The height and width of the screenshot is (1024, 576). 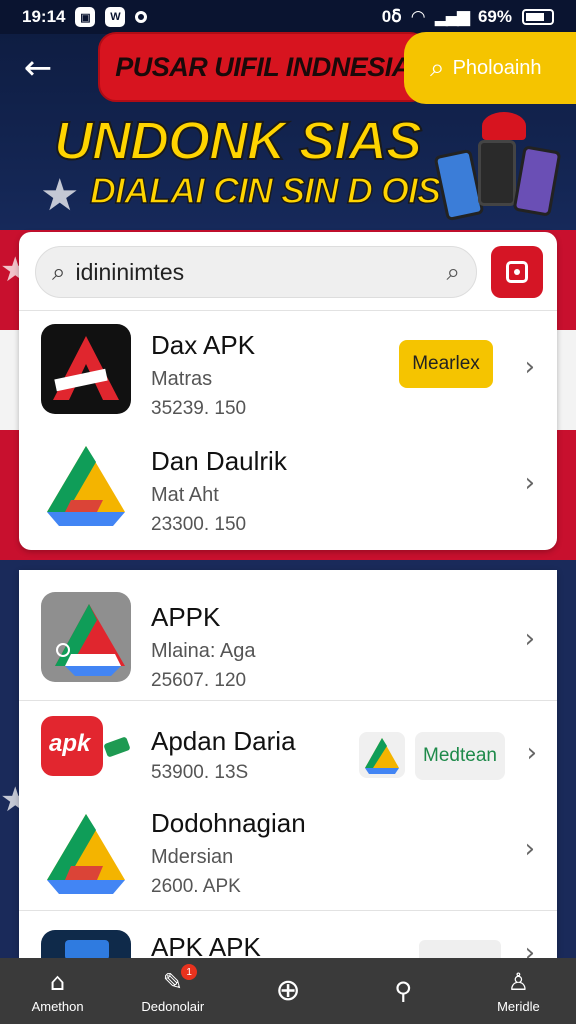 I want to click on promo-banner: UNDONK SIAS DIALAI CIN SIN D OIS, so click(x=288, y=168).